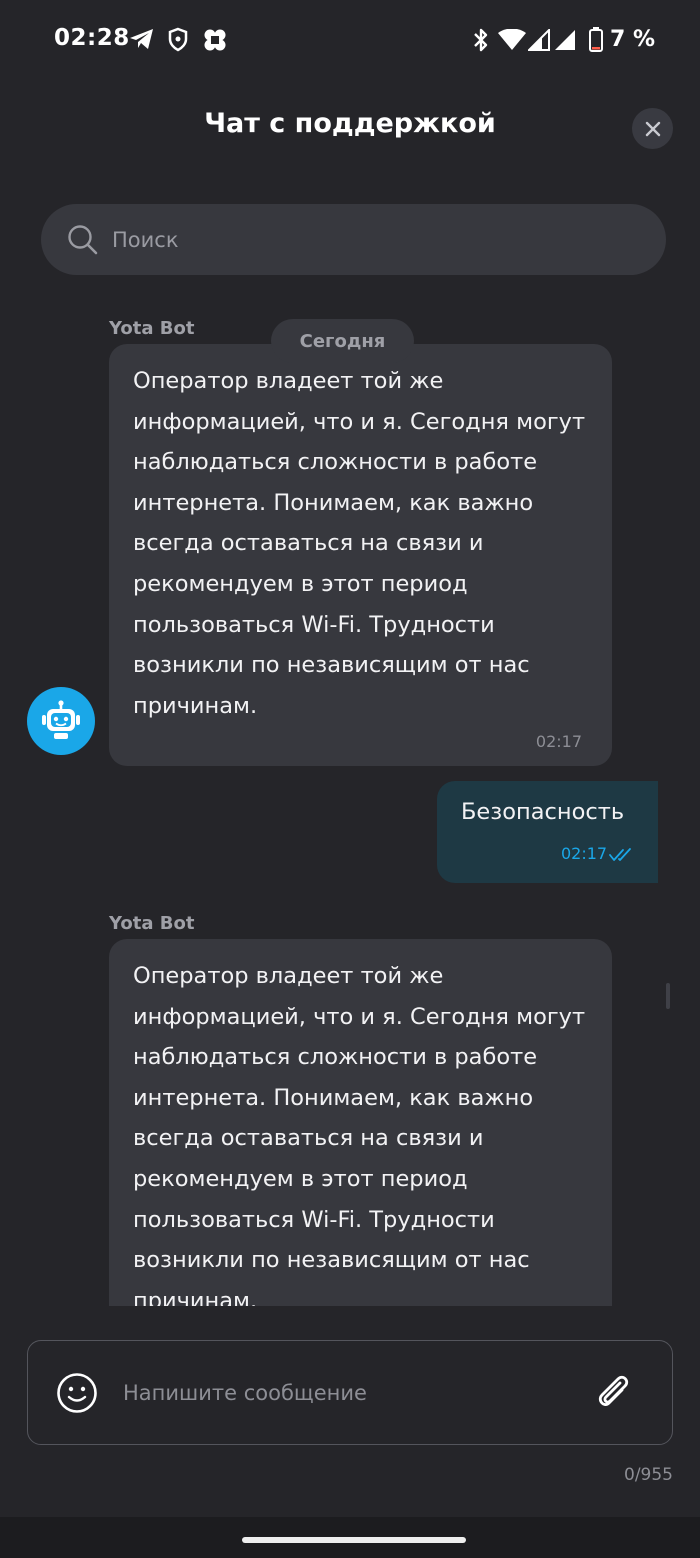 The width and height of the screenshot is (700, 1558). What do you see at coordinates (547, 832) in the screenshot?
I see `message-bubble-outgoing: Безопасность 02:17` at bounding box center [547, 832].